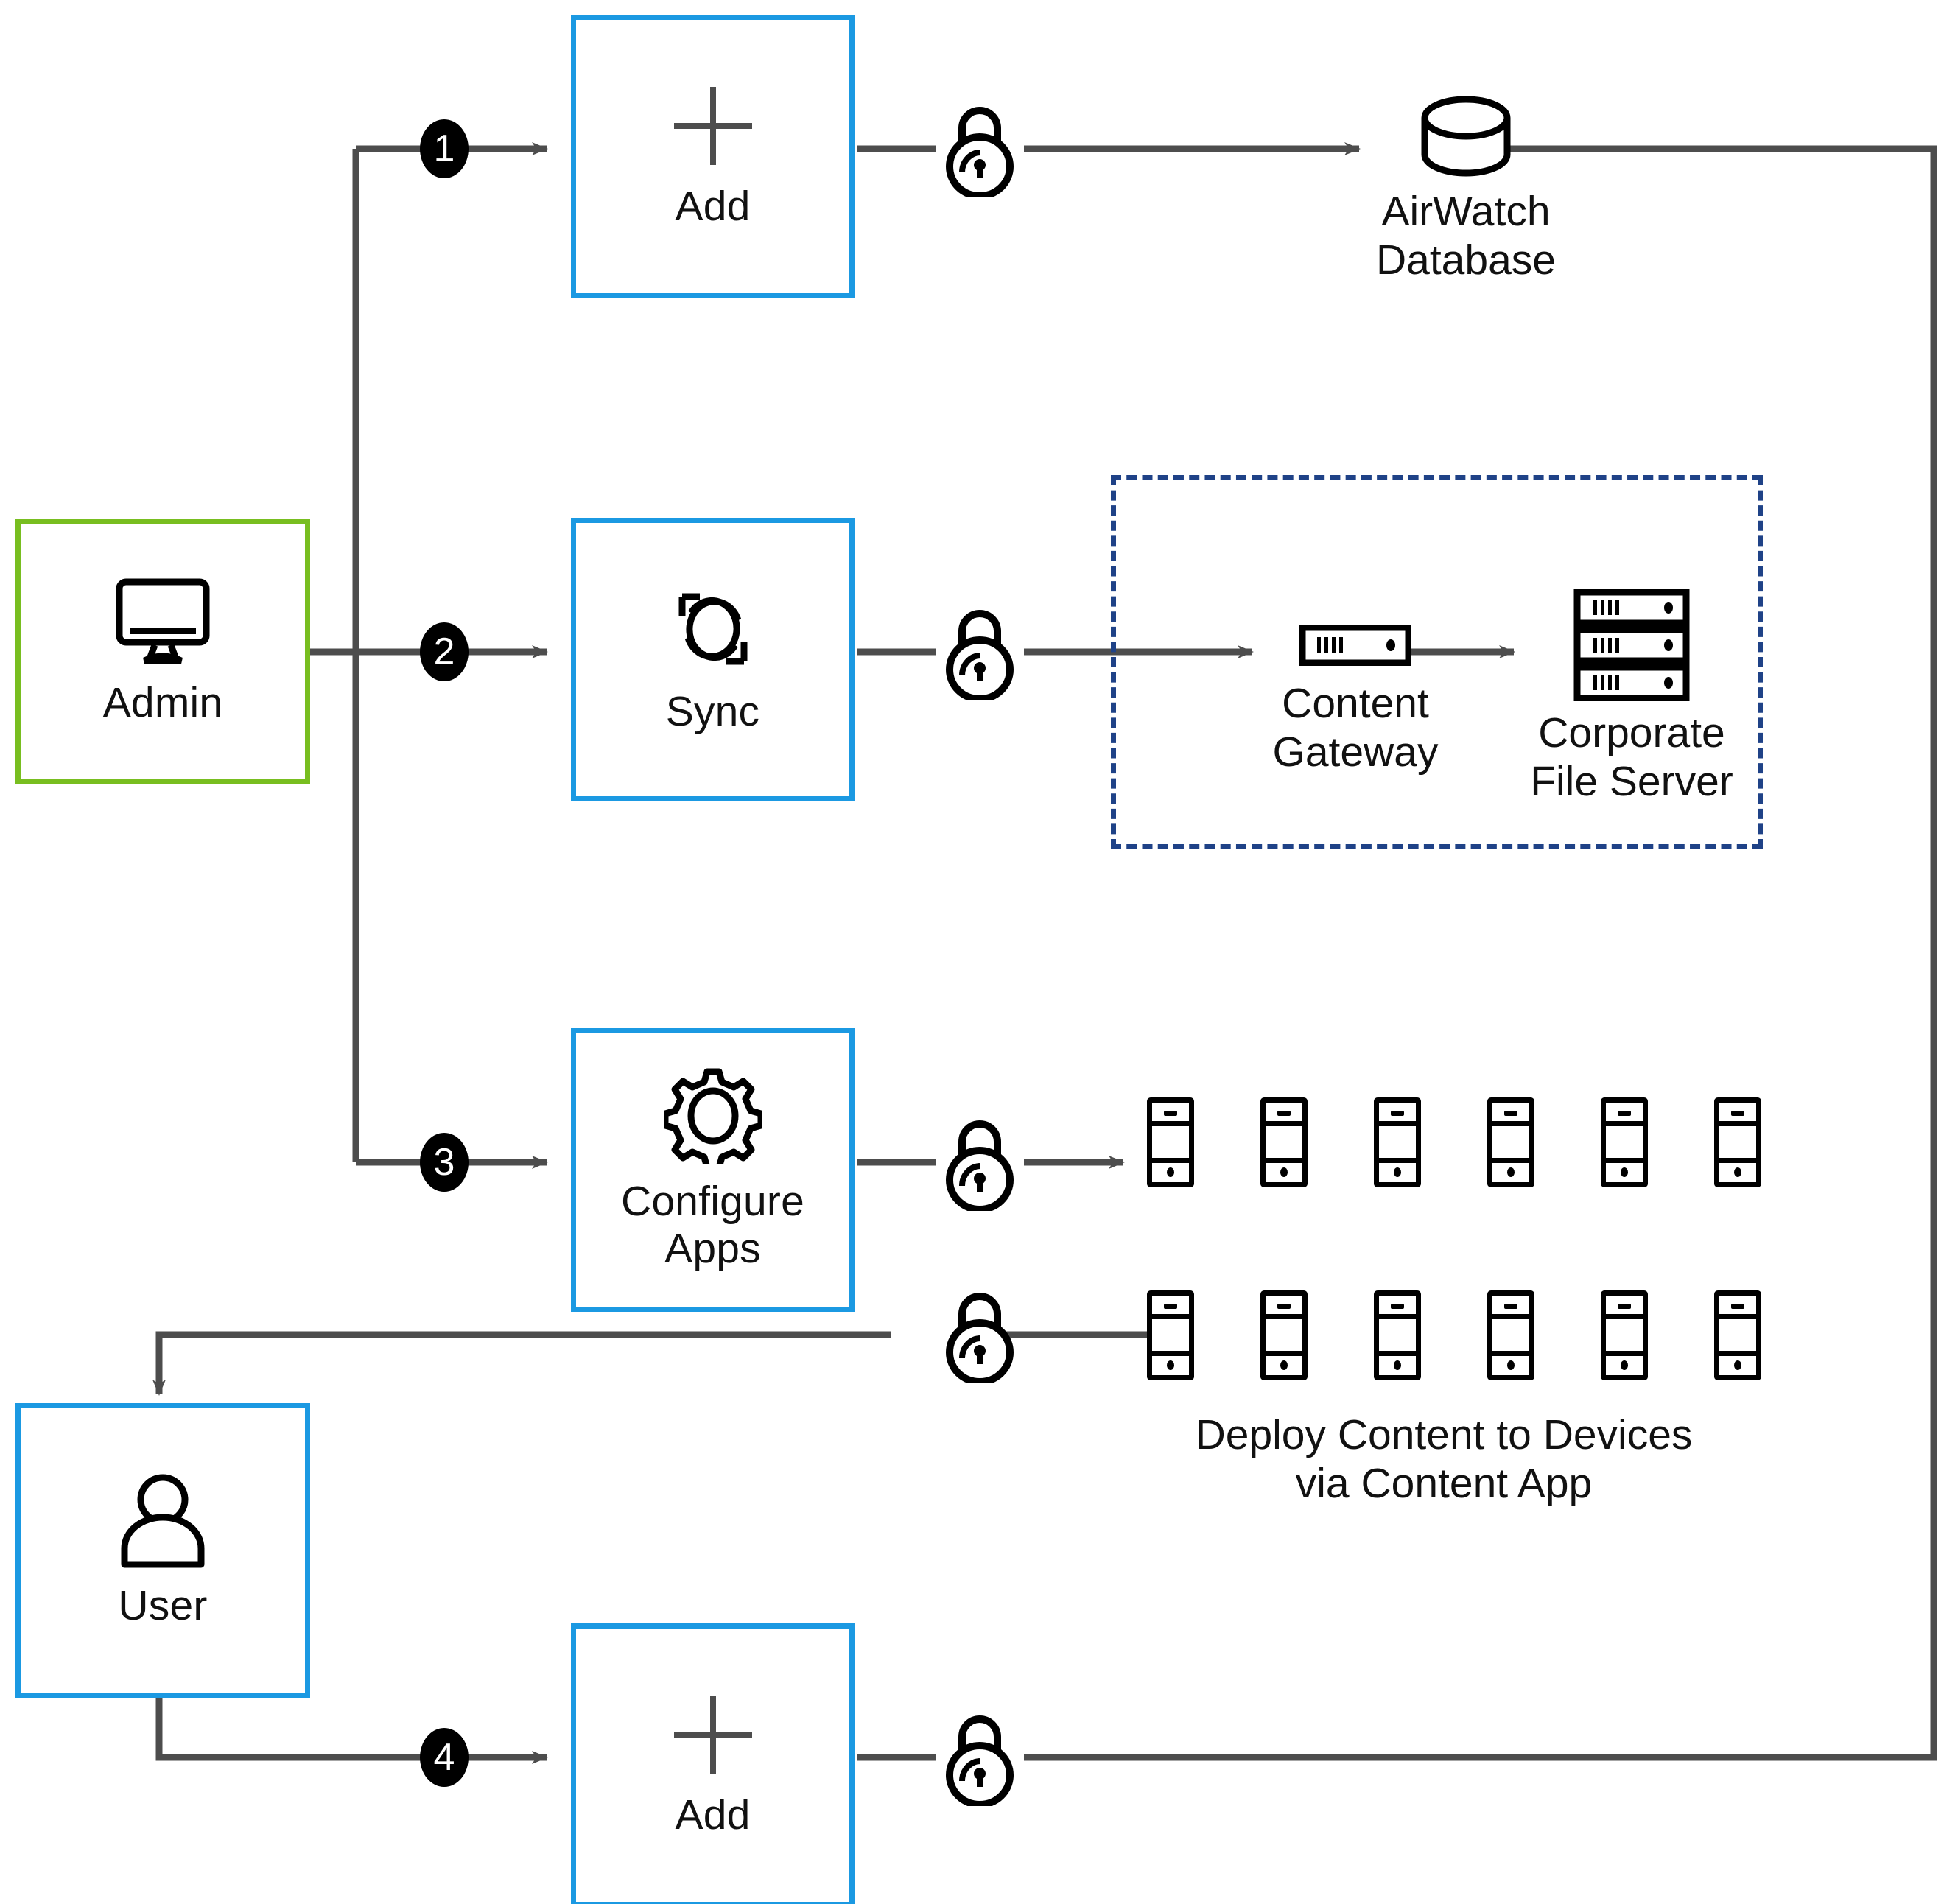  I want to click on step-label-sync: Sync, so click(712, 712).